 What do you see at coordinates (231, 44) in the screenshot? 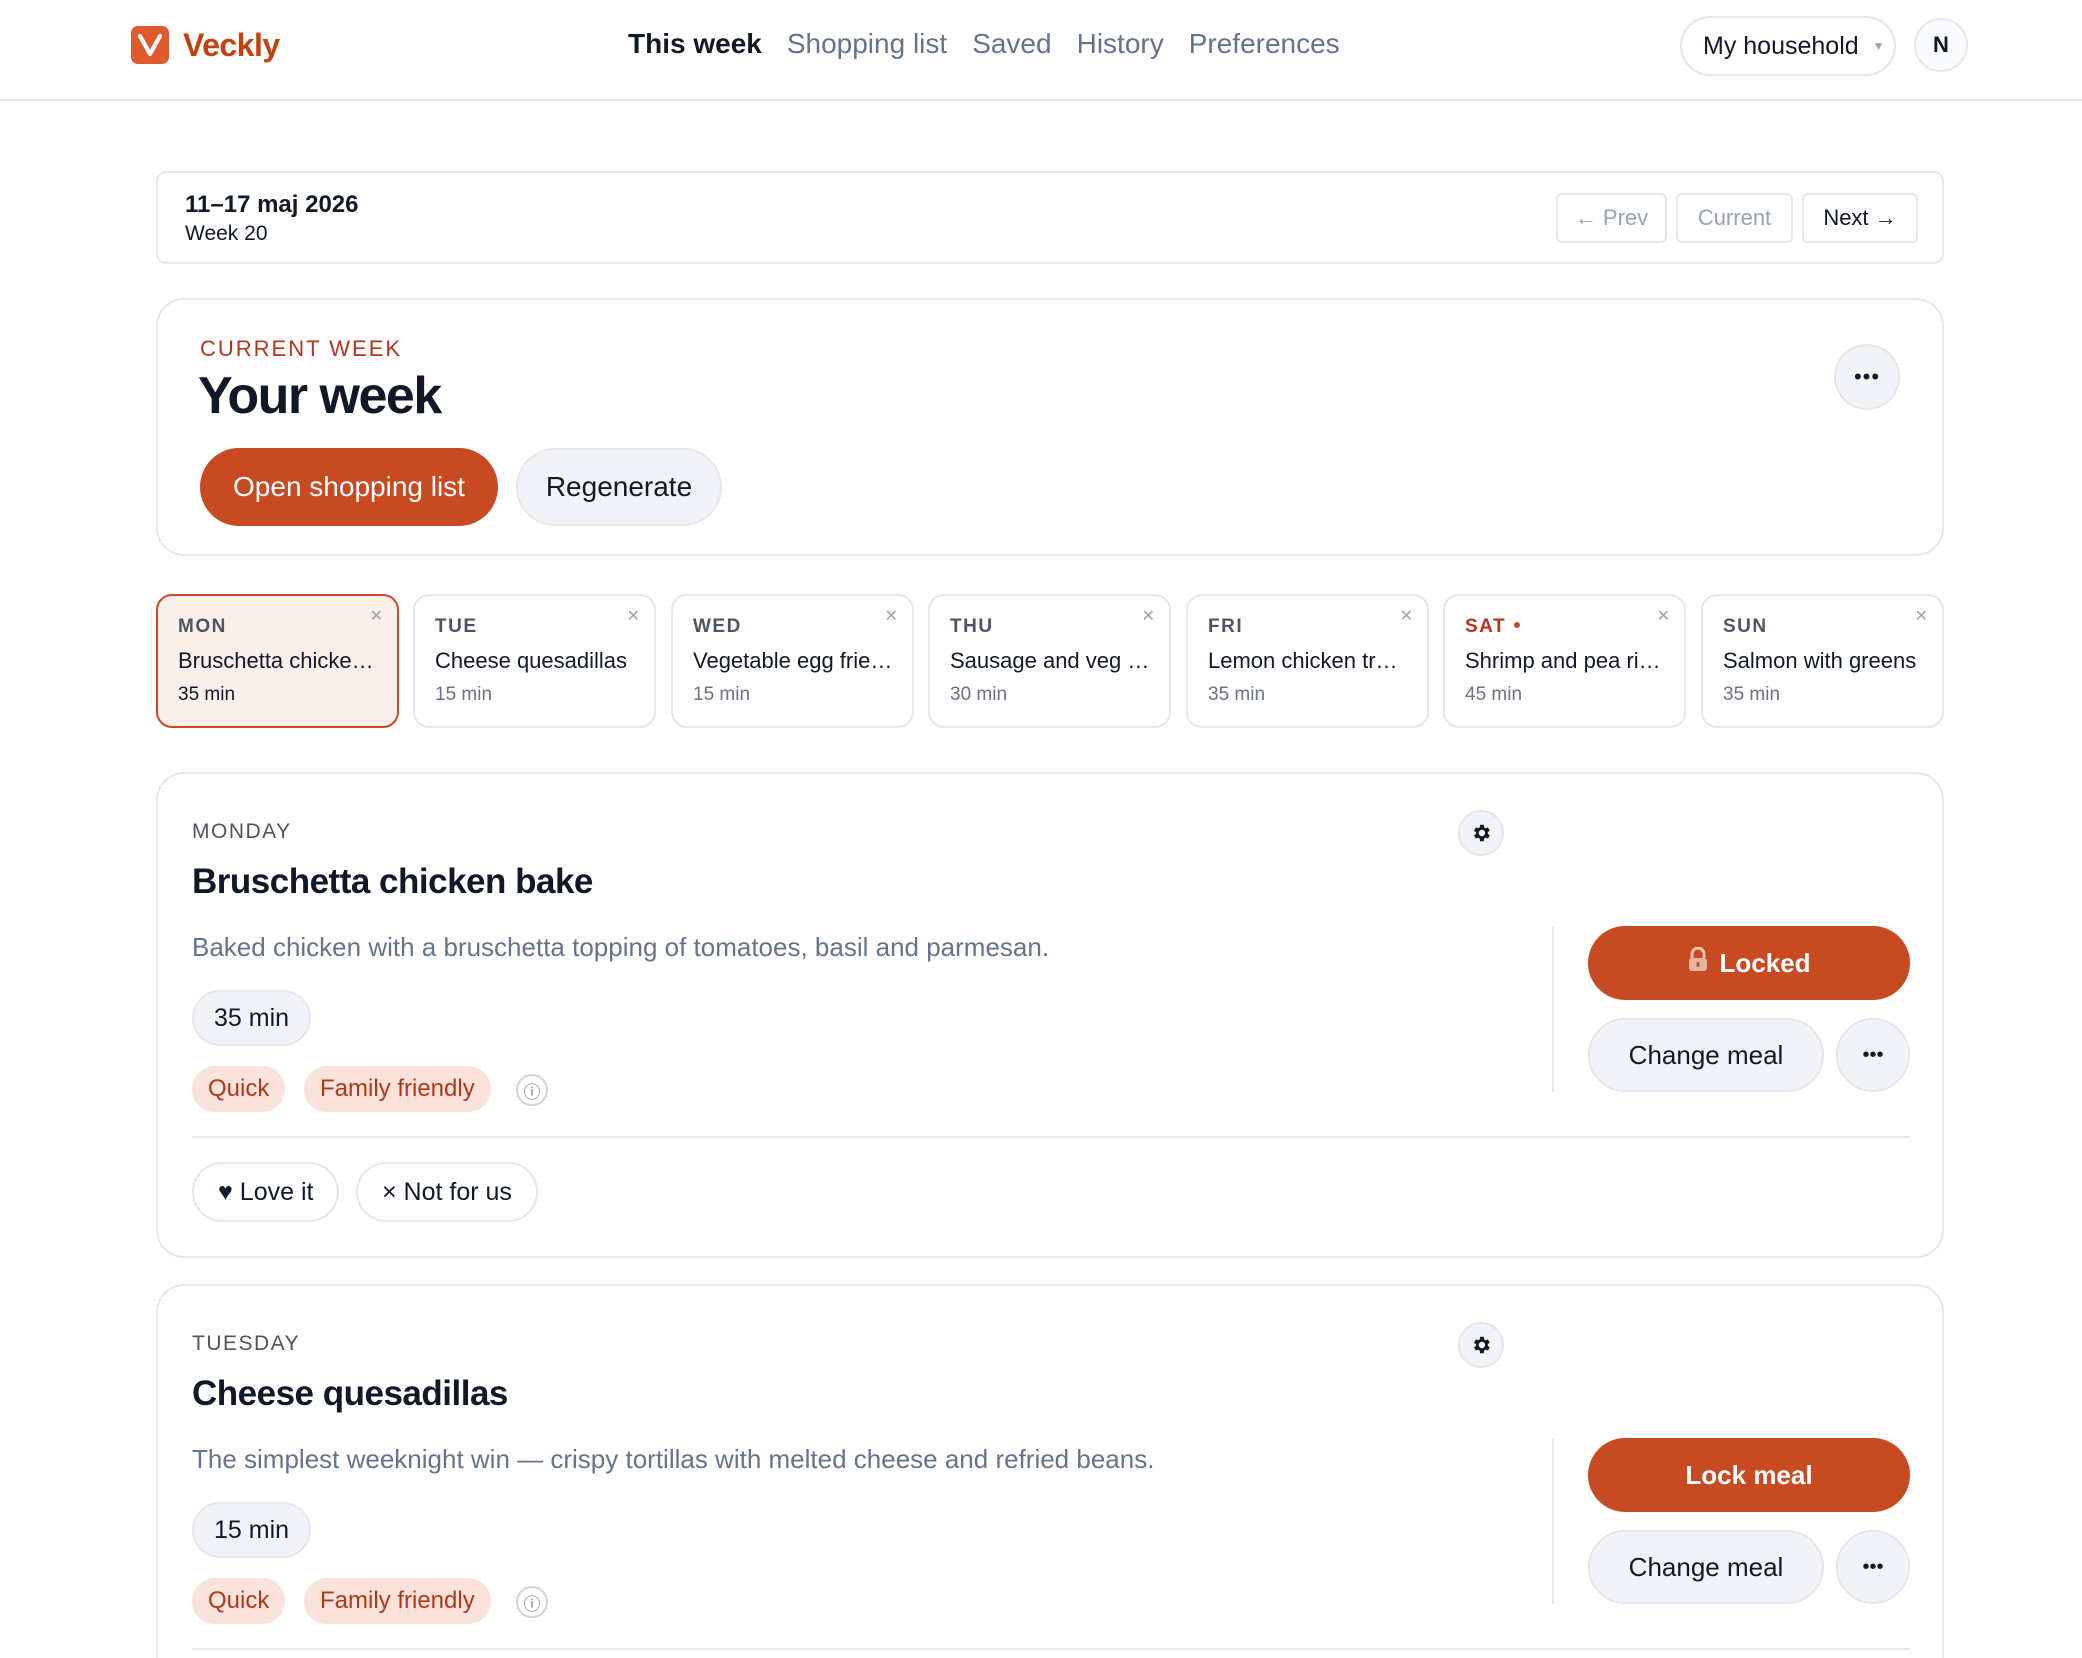
I see `brand-name: Veckly` at bounding box center [231, 44].